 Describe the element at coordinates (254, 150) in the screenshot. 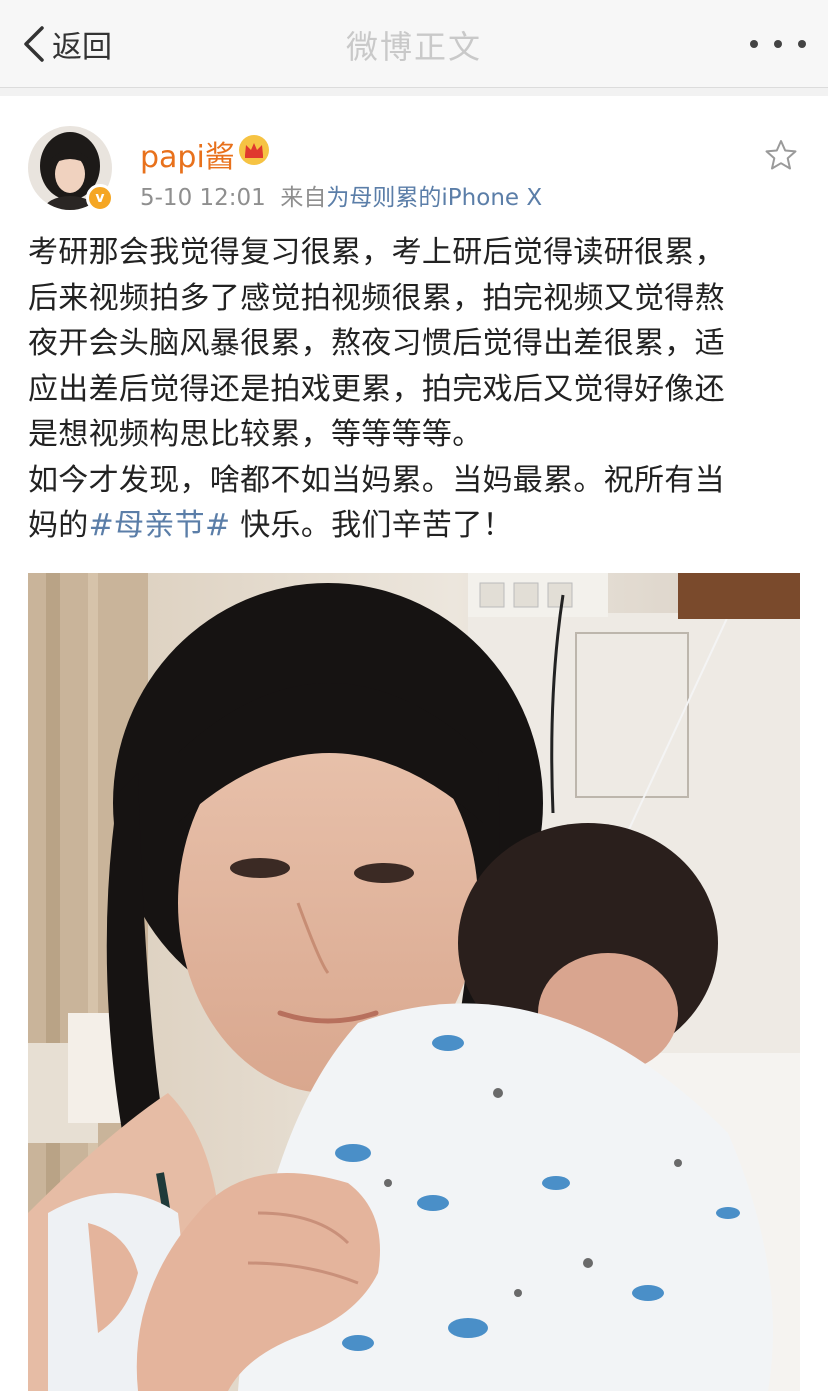

I see `crown-member-icon` at that location.